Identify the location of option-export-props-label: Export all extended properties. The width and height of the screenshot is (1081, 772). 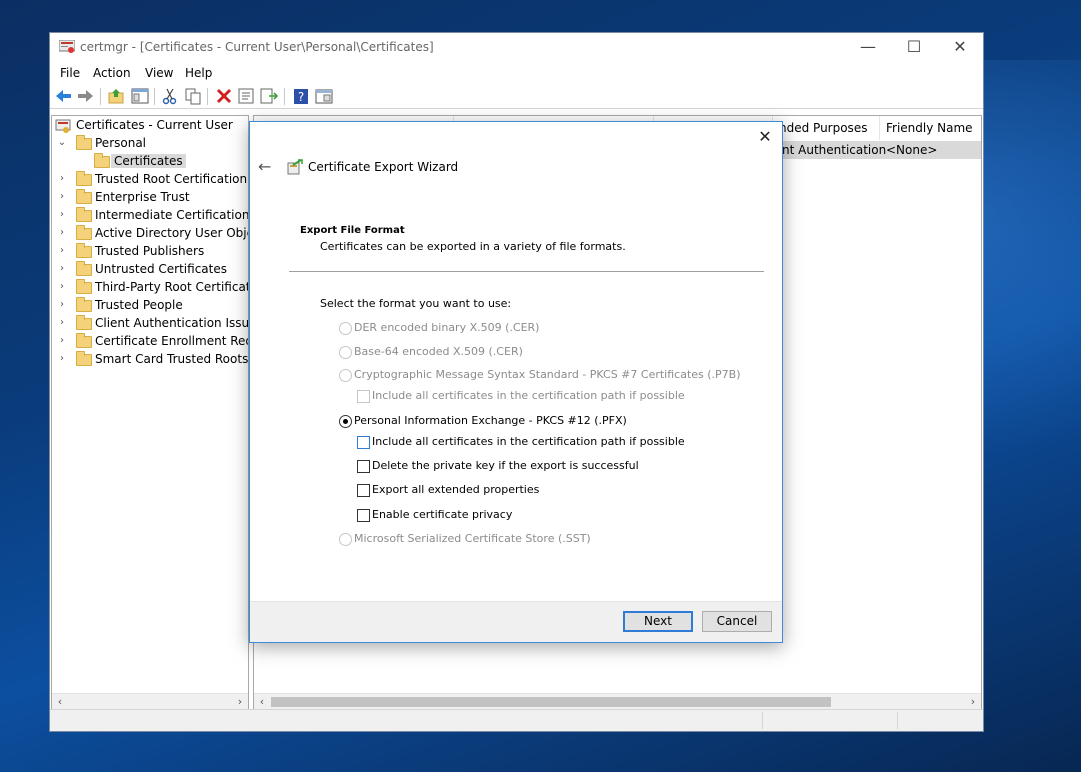
(456, 489).